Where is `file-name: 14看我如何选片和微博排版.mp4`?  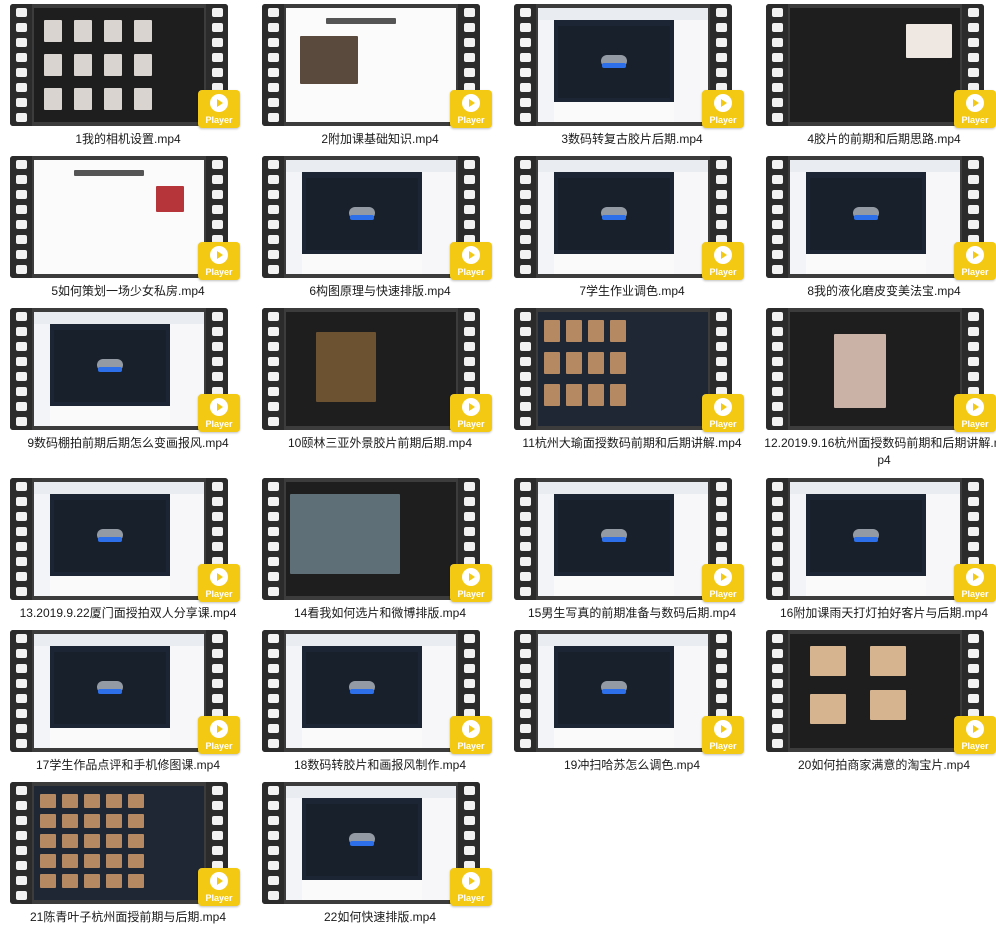 file-name: 14看我如何选片和微博排版.mp4 is located at coordinates (380, 613).